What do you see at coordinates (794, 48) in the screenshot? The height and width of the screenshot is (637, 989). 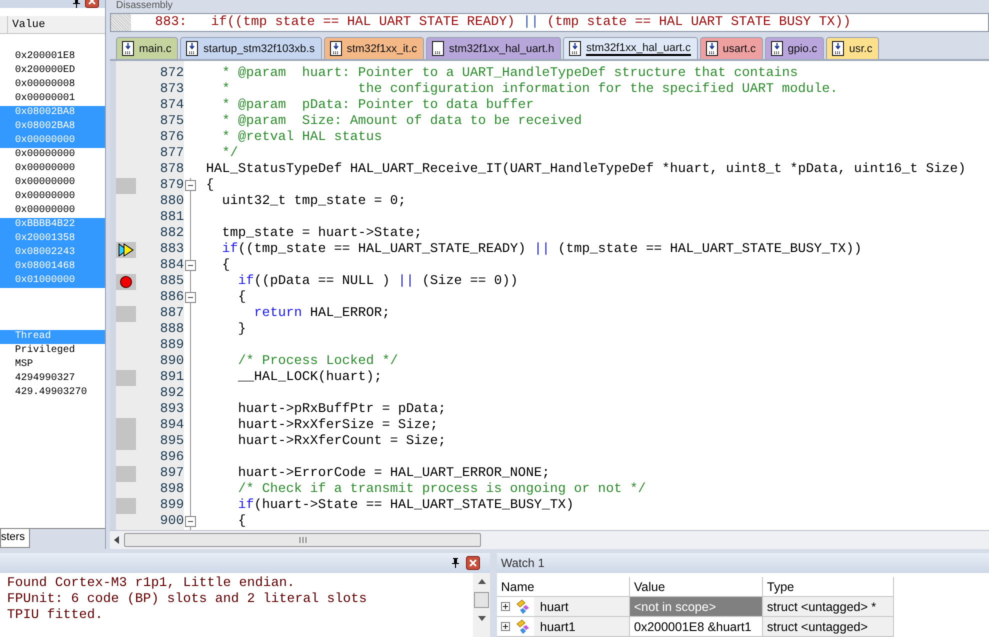 I see `file-tab: gpio.c` at bounding box center [794, 48].